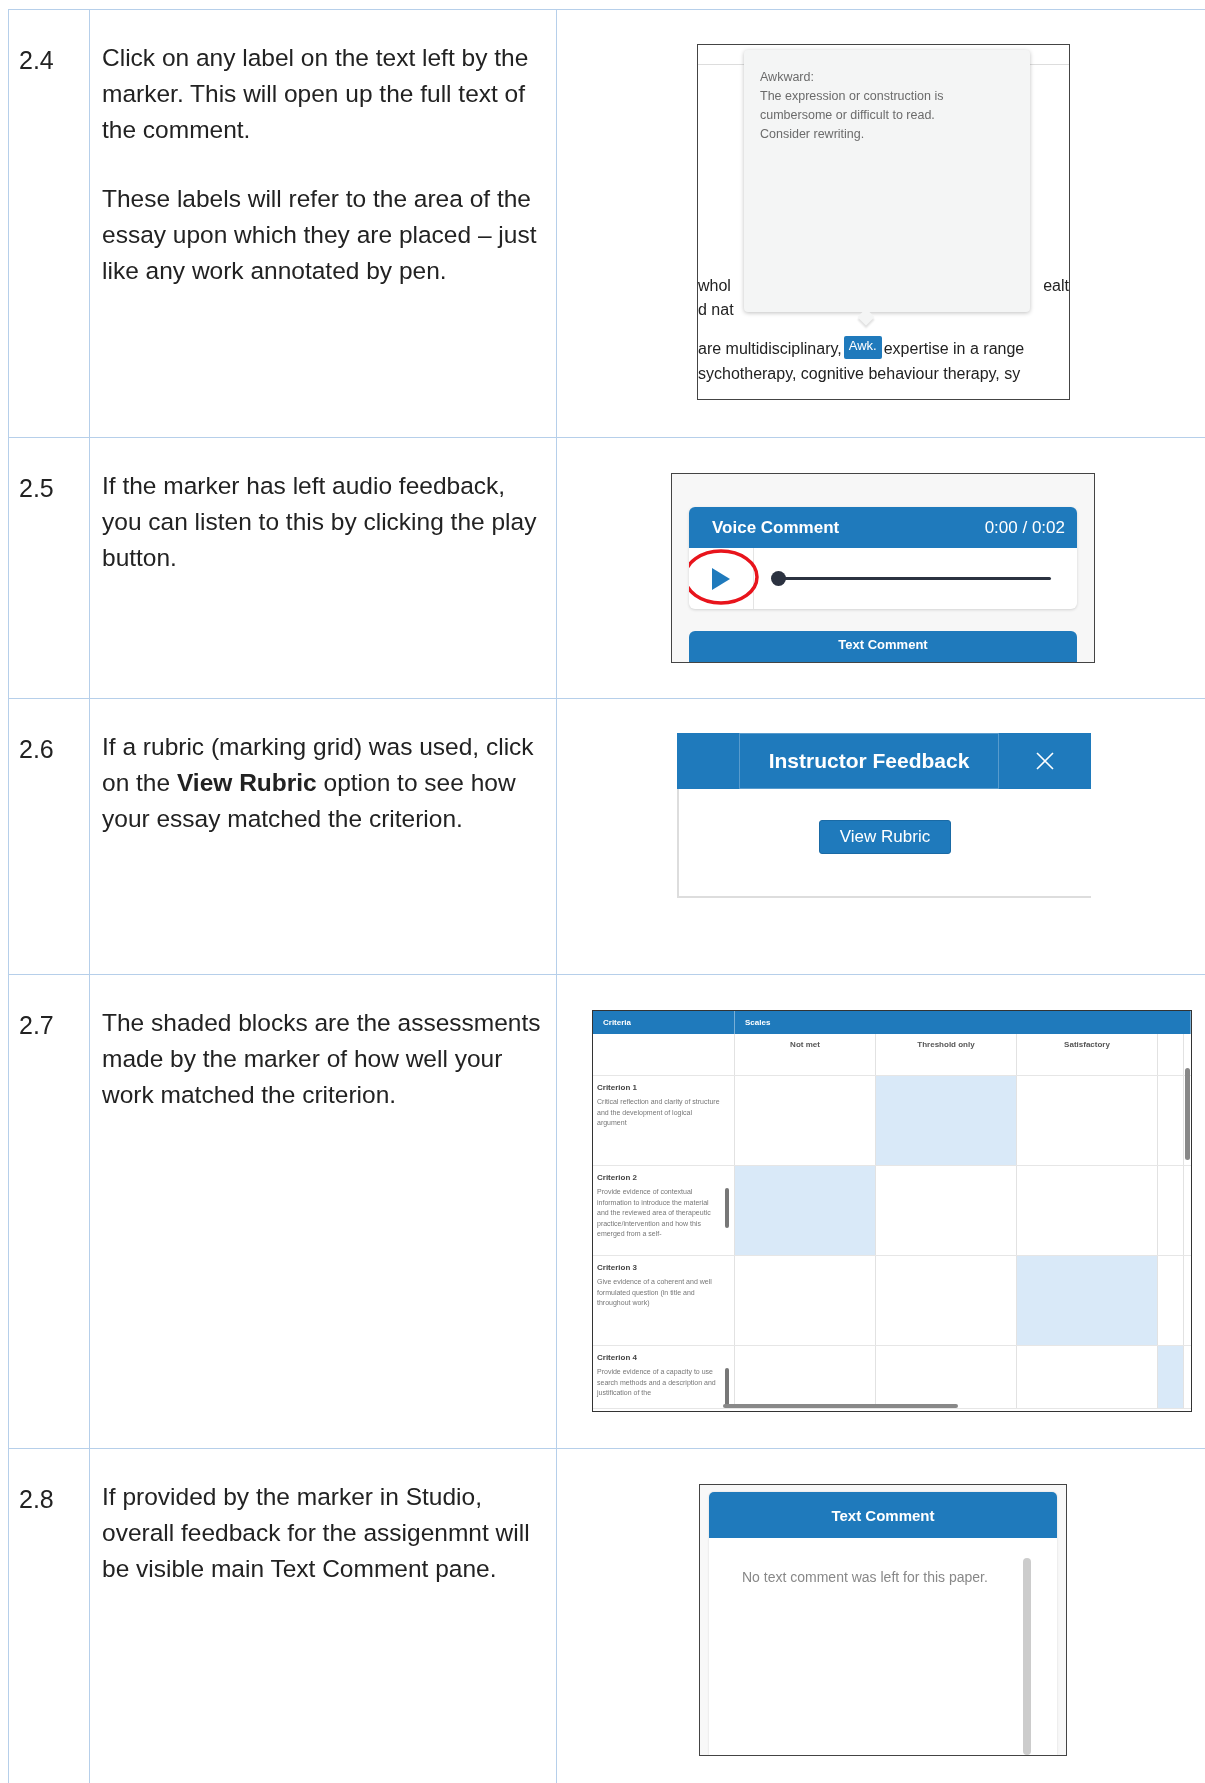 The width and height of the screenshot is (1205, 1783). Describe the element at coordinates (758, 1022) in the screenshot. I see `scales-heading: Scales` at that location.